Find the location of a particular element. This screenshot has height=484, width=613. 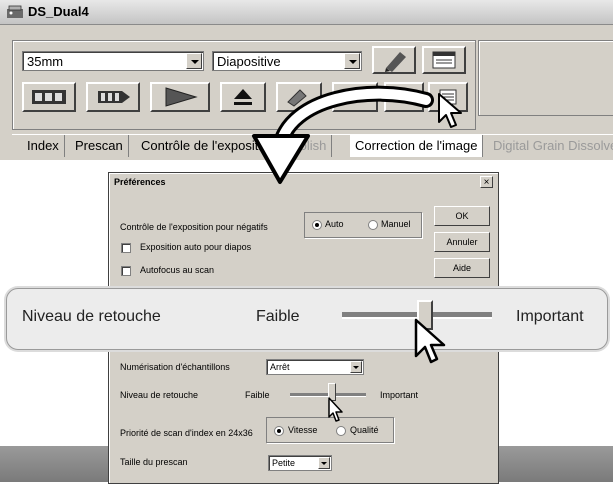

scan-icon is located at coordinates (181, 97).